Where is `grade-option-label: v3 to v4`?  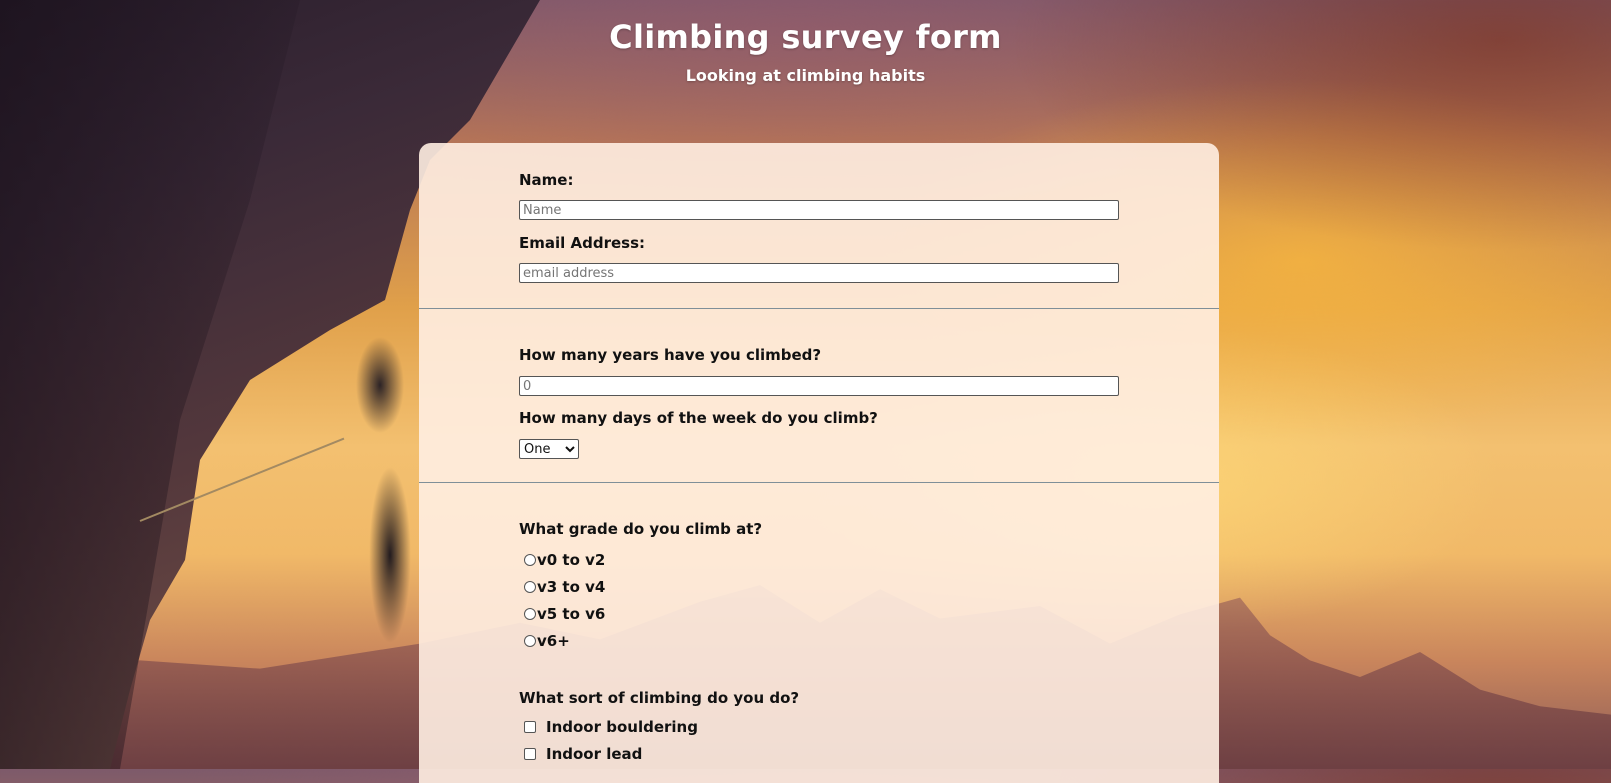 grade-option-label: v3 to v4 is located at coordinates (571, 587).